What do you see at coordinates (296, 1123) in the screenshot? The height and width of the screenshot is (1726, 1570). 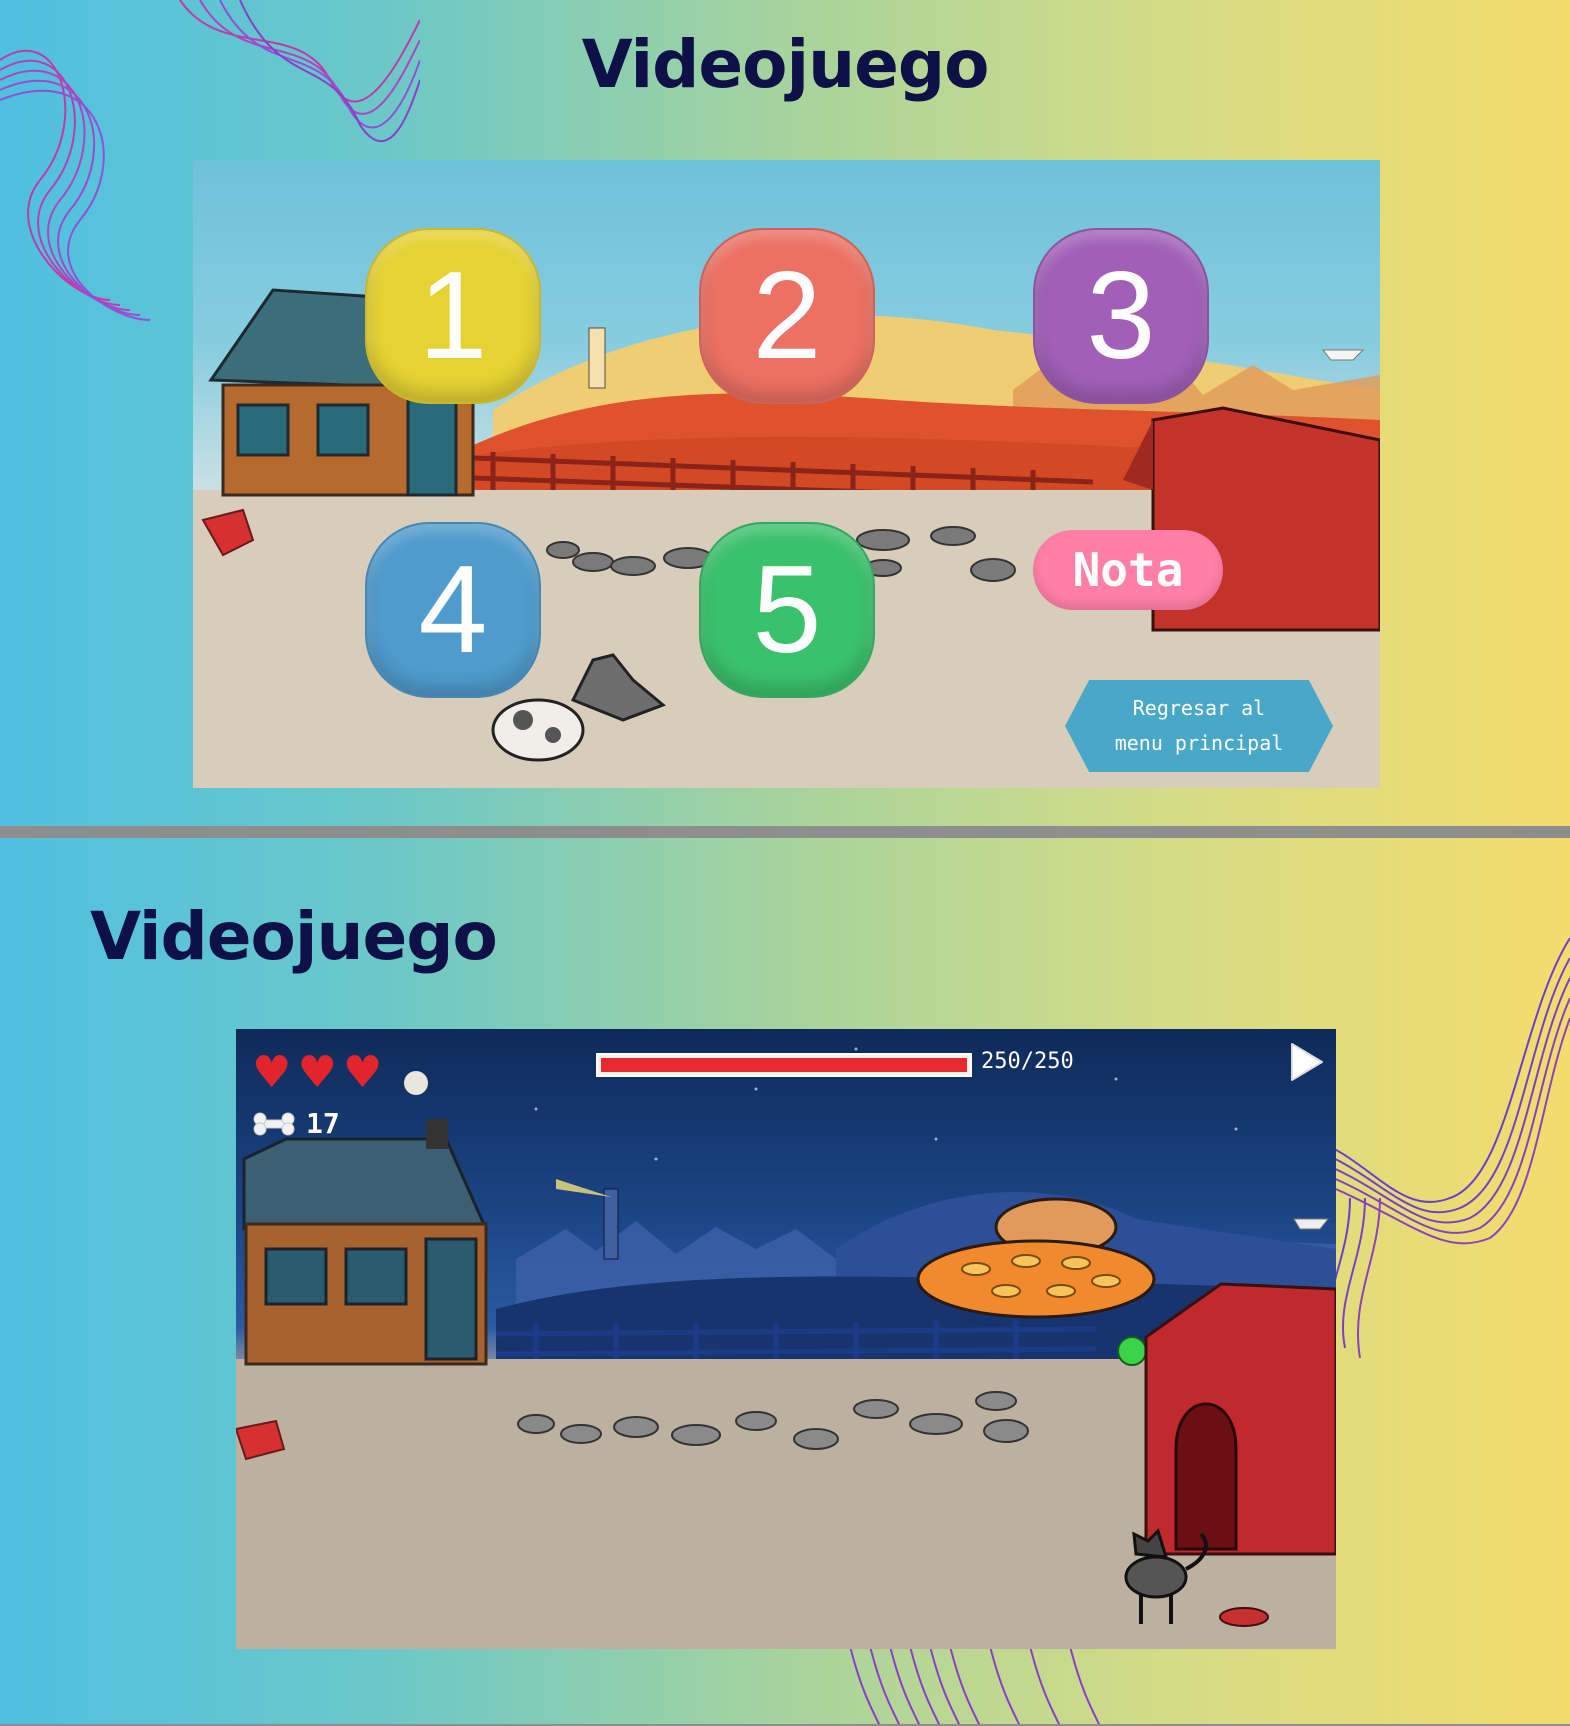 I see `bone-counter: 17` at bounding box center [296, 1123].